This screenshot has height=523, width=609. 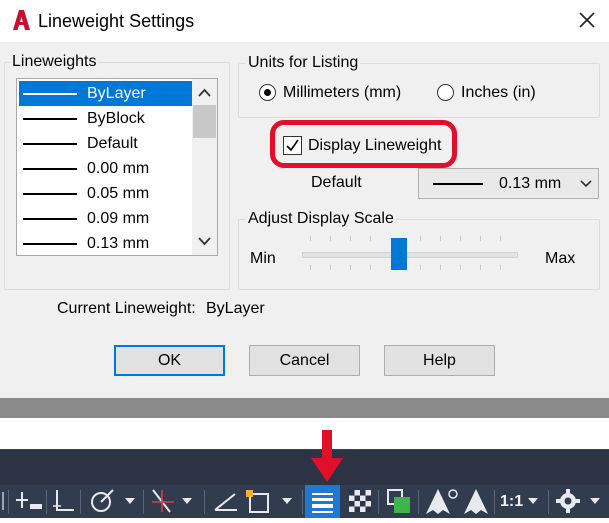 I want to click on list-item-label: ByLayer, so click(x=116, y=93).